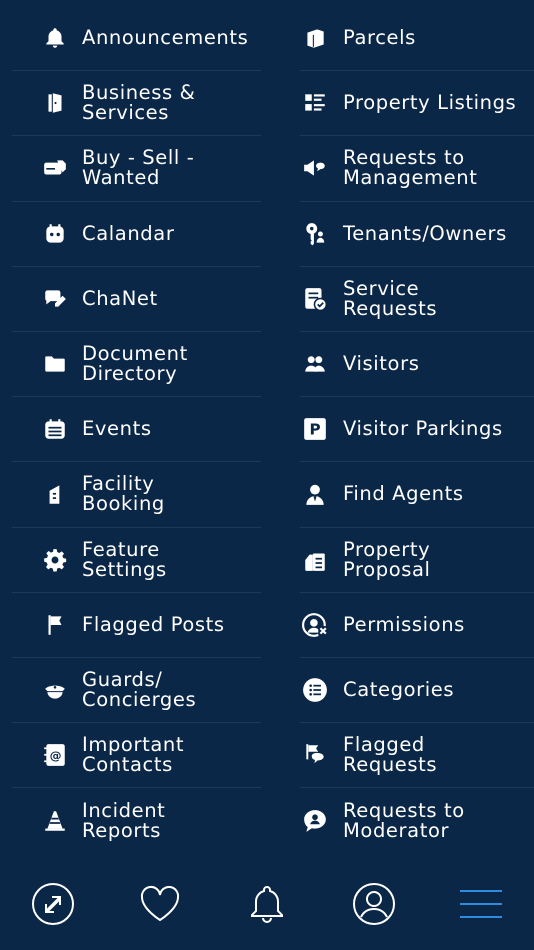  I want to click on menu-label: Events, so click(117, 429).